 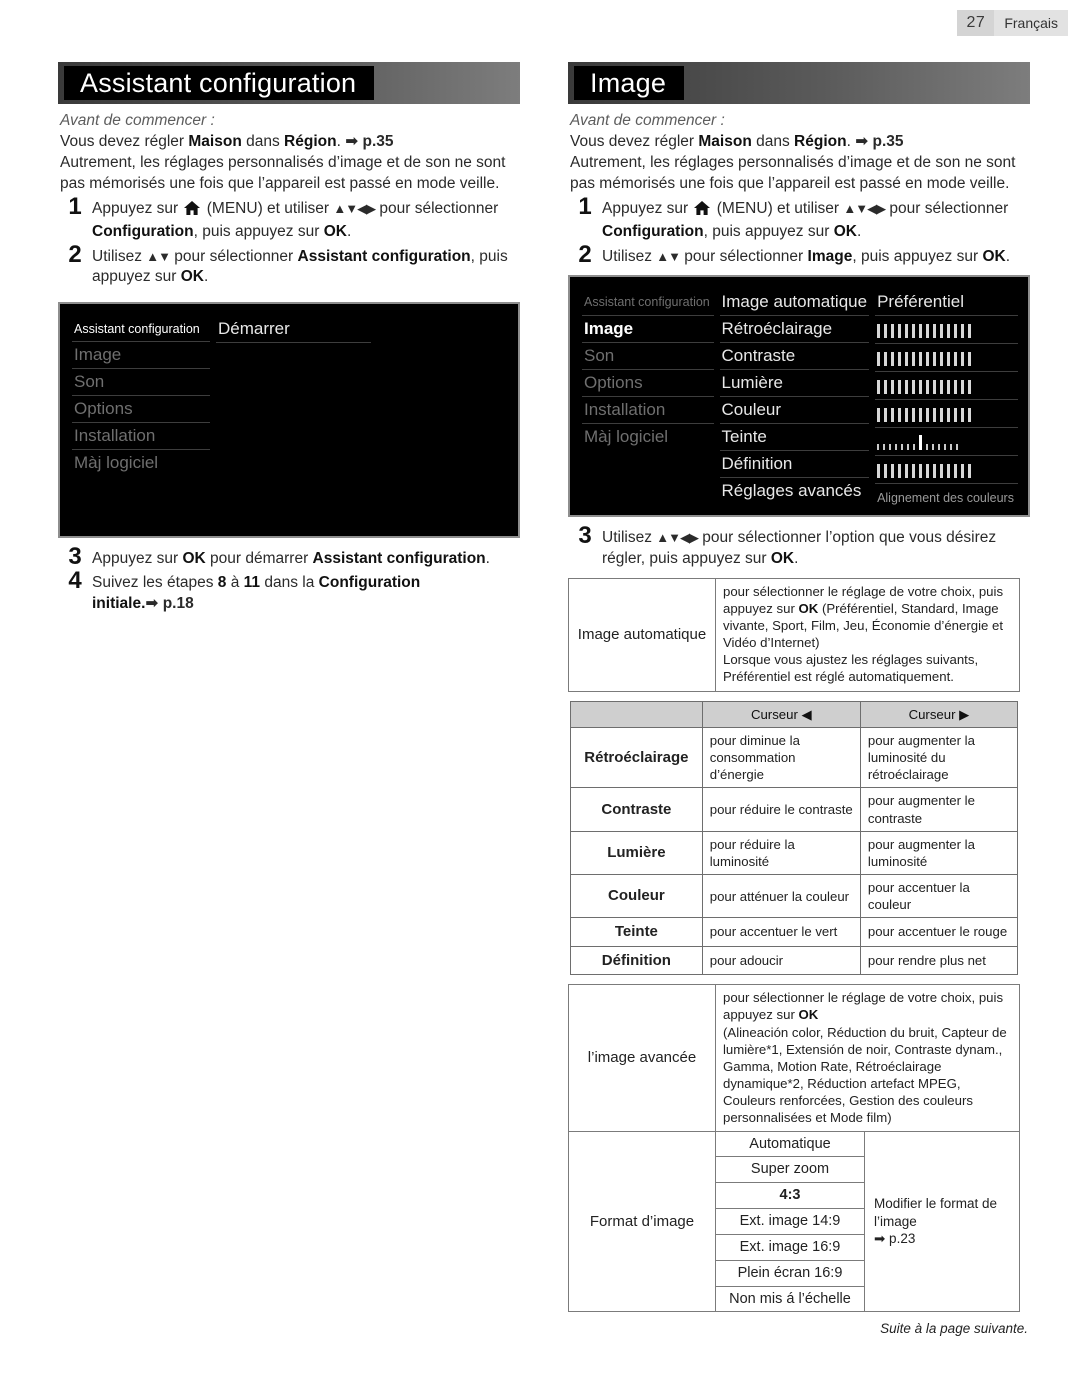 I want to click on format-option-plein-ecran-16-9: Plein écran 16:9, so click(x=790, y=1273).